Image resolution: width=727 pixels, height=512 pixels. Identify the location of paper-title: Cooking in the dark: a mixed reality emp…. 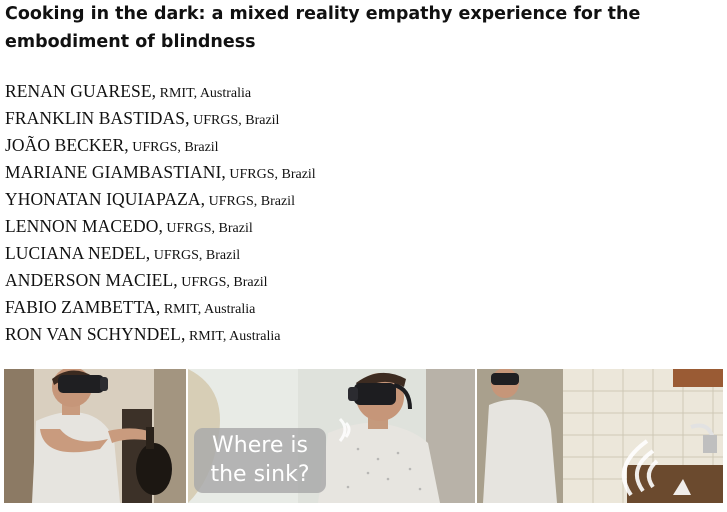
(323, 28).